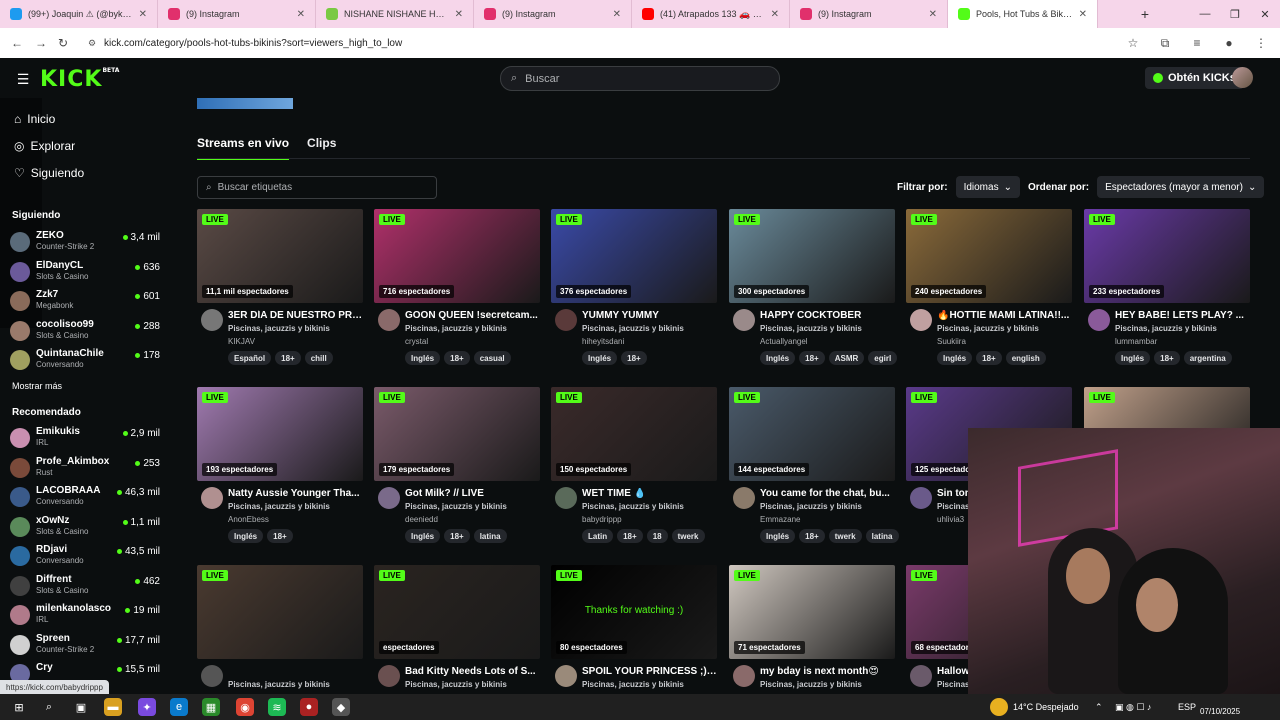 The width and height of the screenshot is (1280, 720). What do you see at coordinates (421, 519) in the screenshot?
I see `streamer-name: deeniedd` at bounding box center [421, 519].